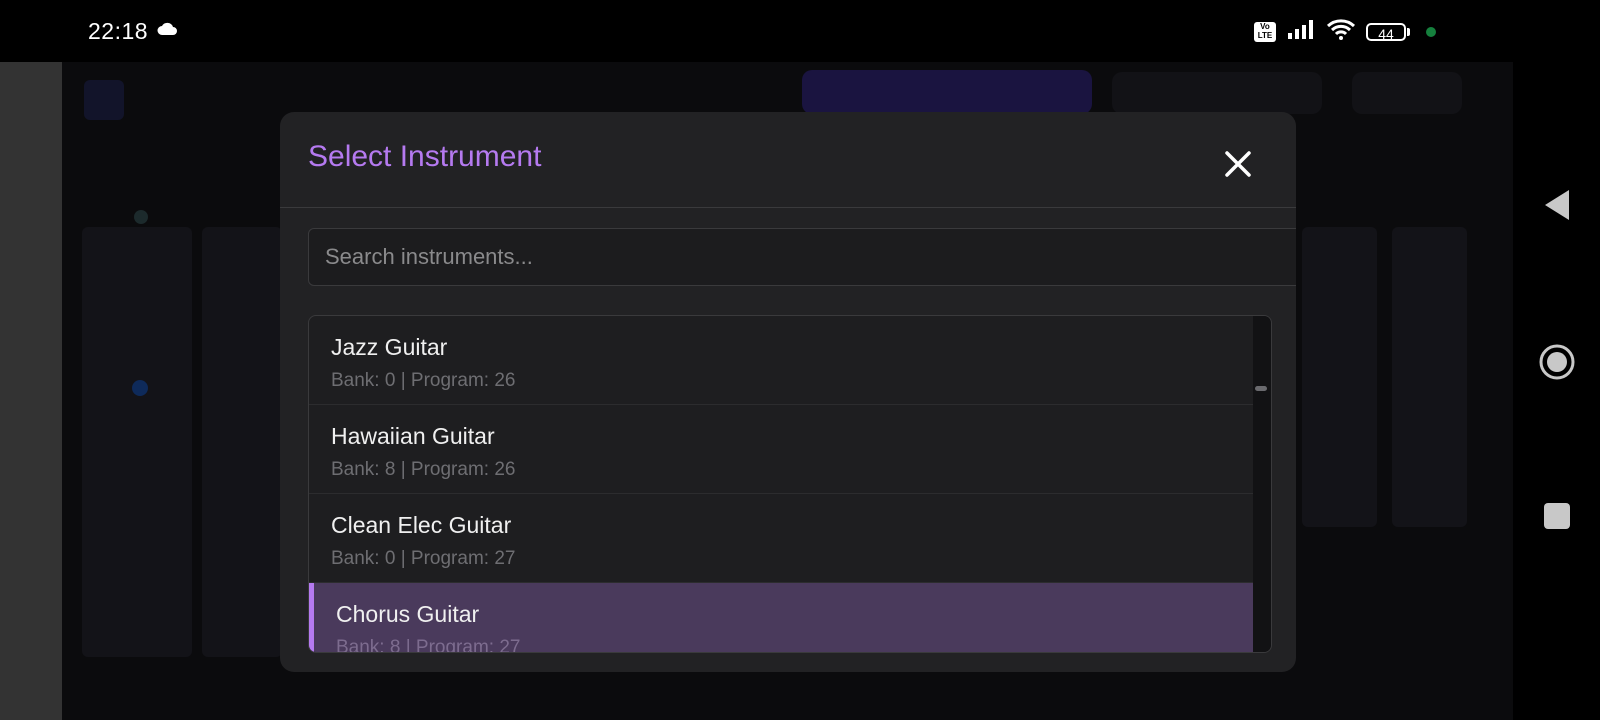 The height and width of the screenshot is (720, 1600). I want to click on instrument-meta: Bank: 0 | Program: 27, so click(423, 558).